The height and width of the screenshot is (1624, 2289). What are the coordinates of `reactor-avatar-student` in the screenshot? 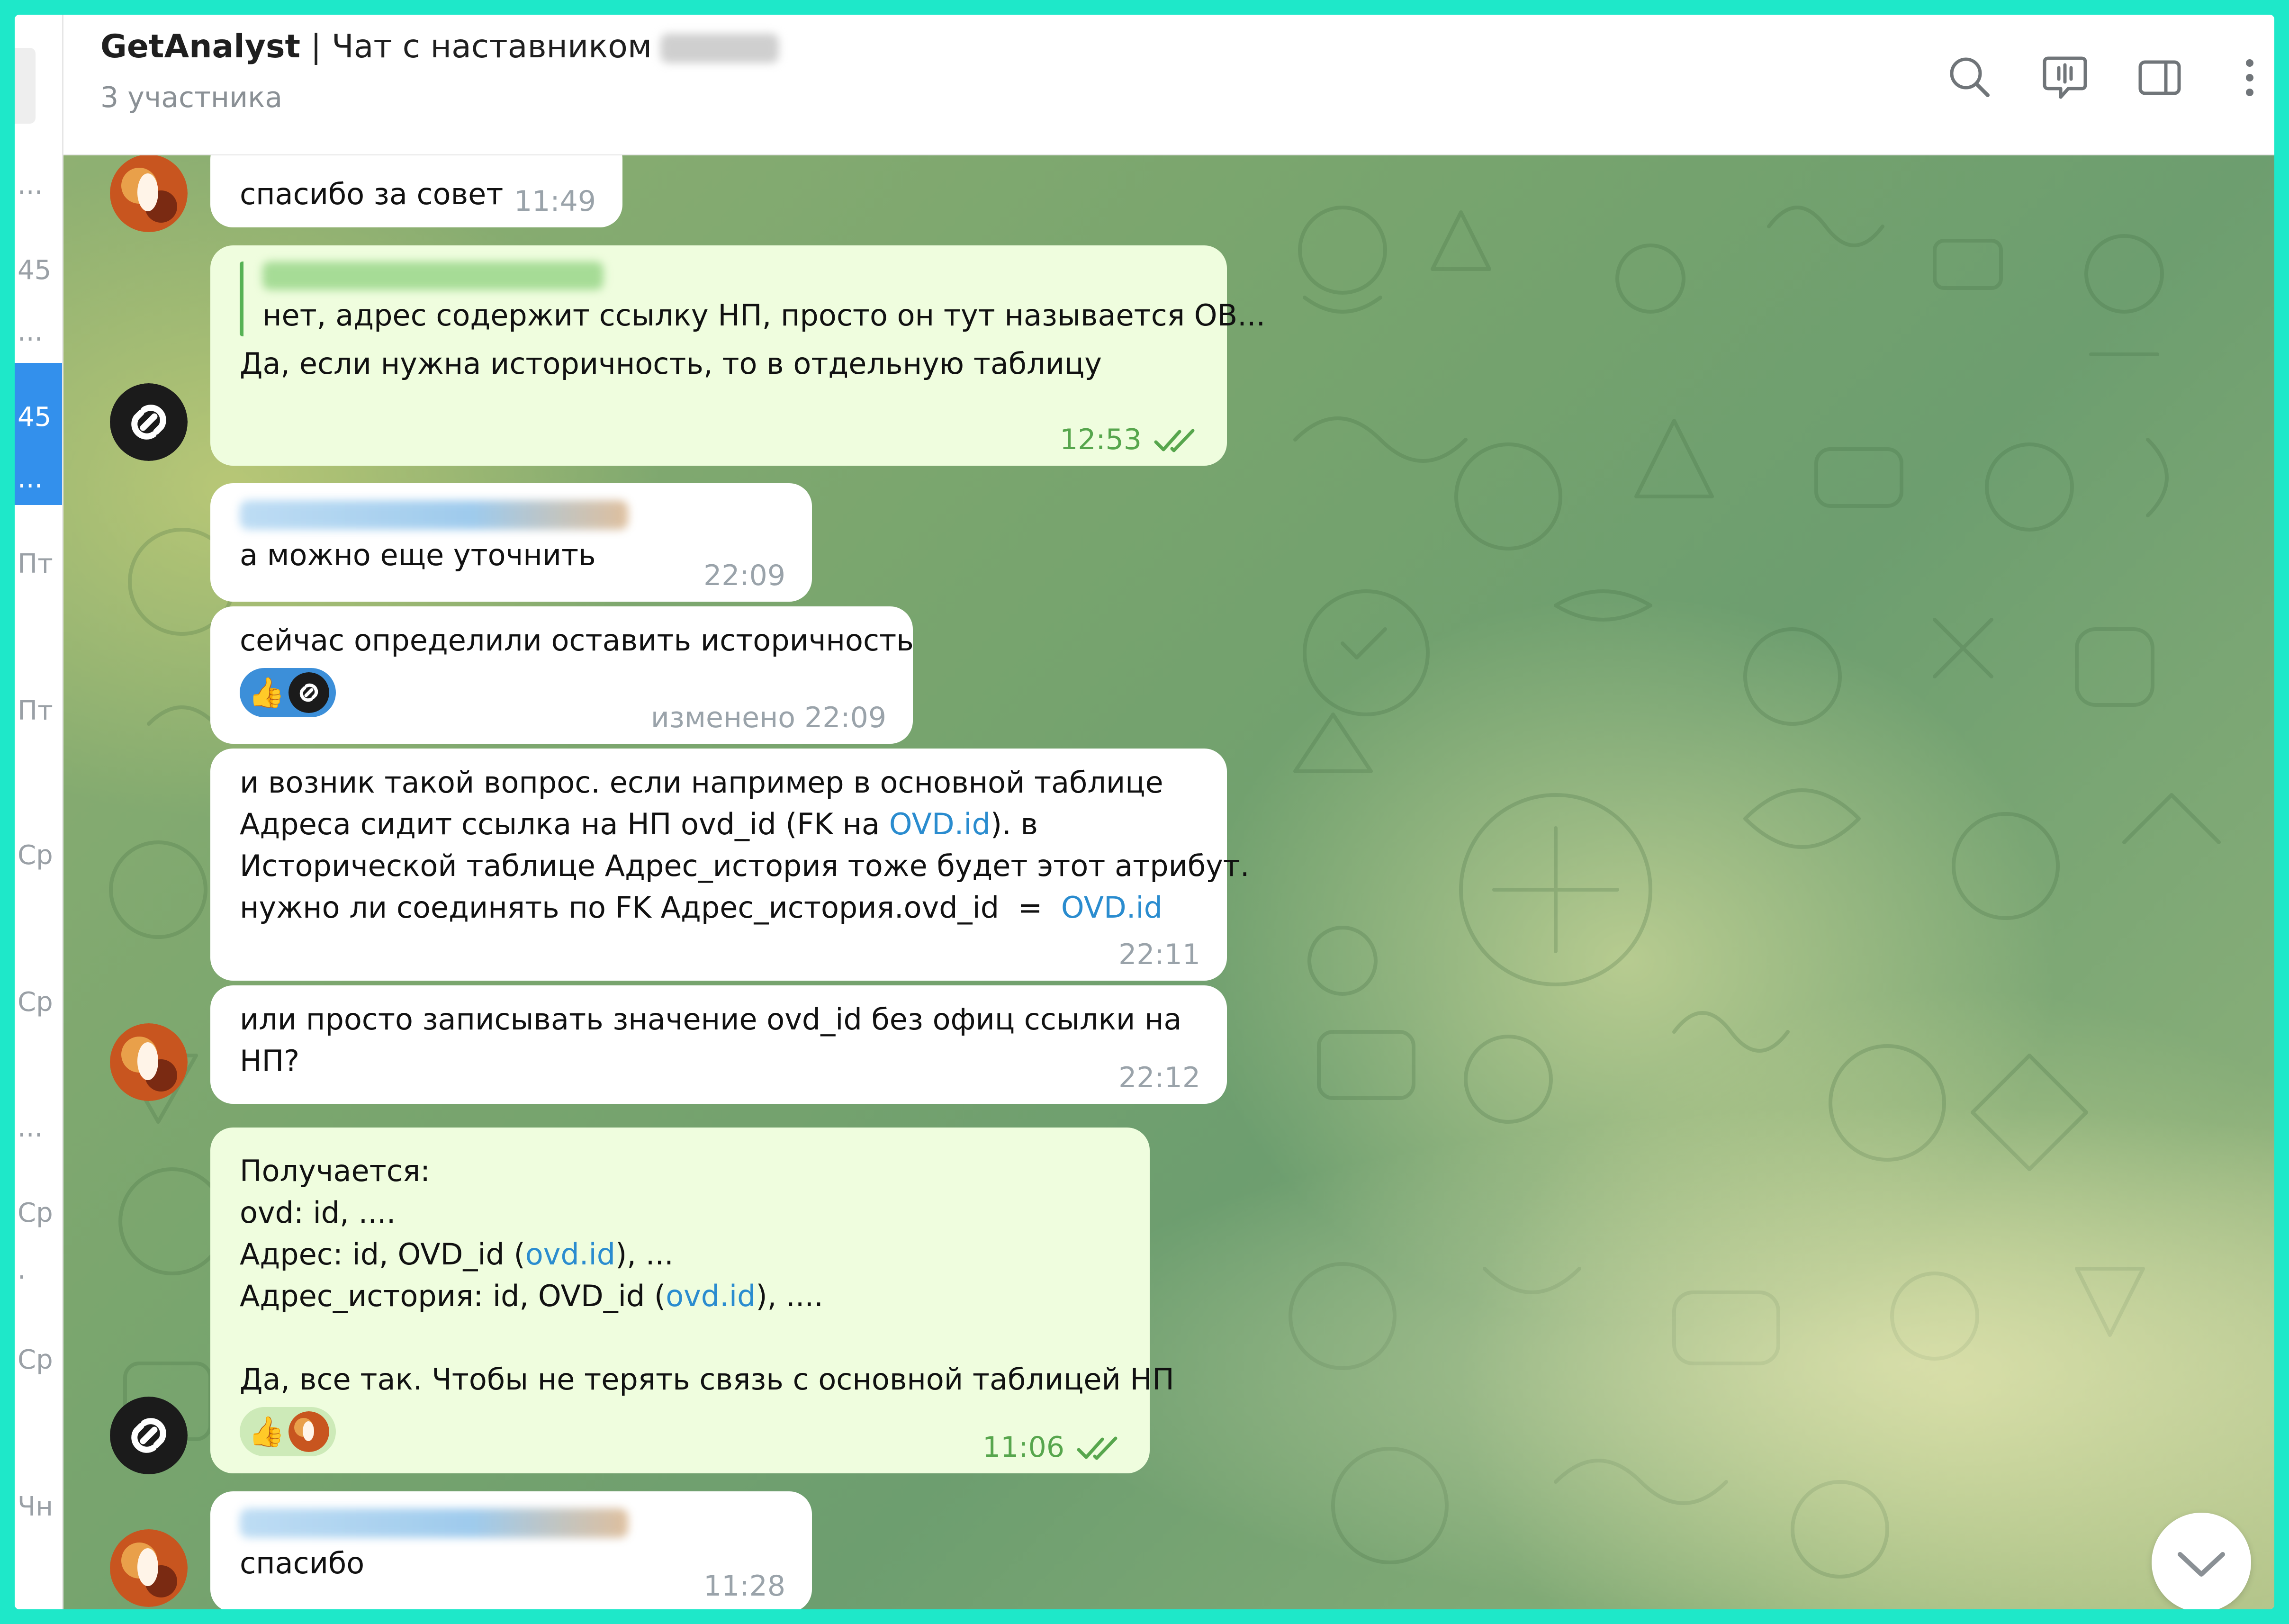 It's located at (309, 1431).